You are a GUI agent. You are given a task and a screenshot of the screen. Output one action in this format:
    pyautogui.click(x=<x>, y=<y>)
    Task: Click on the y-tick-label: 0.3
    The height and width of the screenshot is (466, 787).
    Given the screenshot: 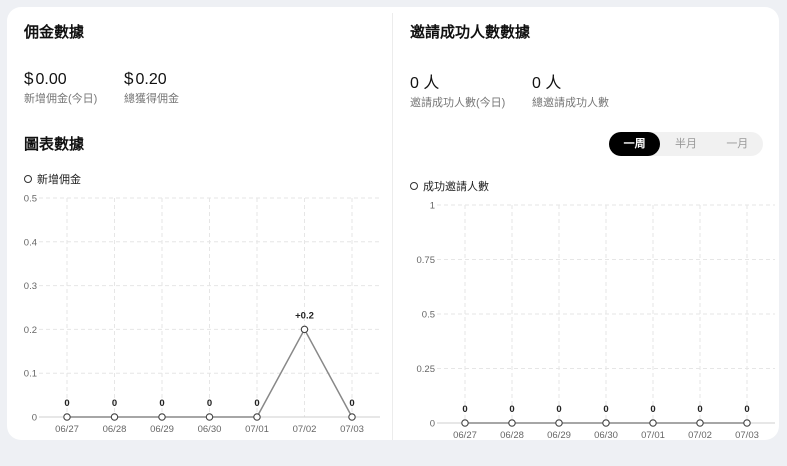 What is the action you would take?
    pyautogui.click(x=30, y=286)
    